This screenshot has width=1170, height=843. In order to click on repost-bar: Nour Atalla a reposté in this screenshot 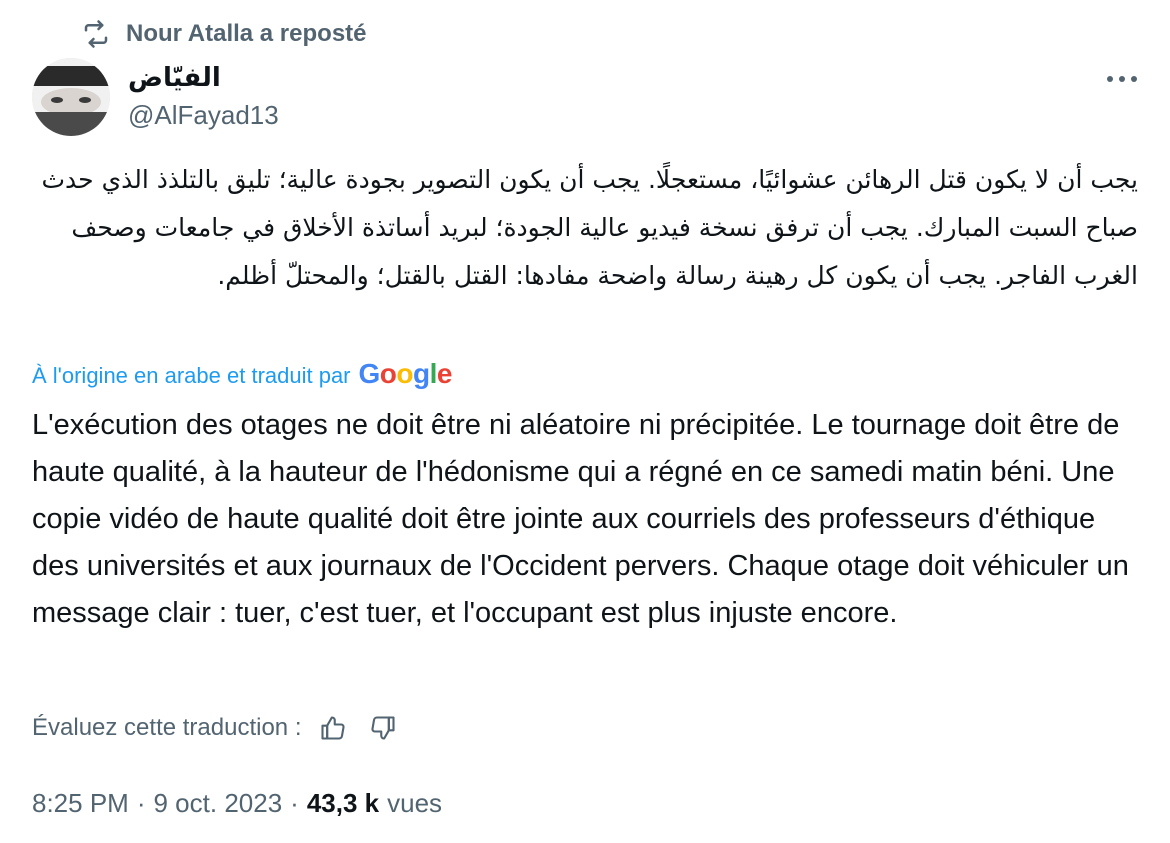, I will do `click(223, 34)`.